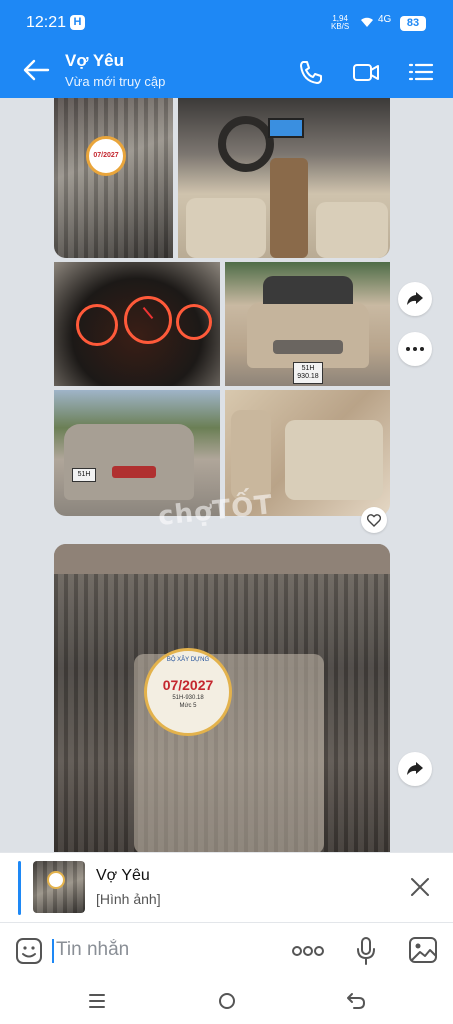 This screenshot has height=1024, width=453. Describe the element at coordinates (36, 70) in the screenshot. I see `back-icon` at that location.